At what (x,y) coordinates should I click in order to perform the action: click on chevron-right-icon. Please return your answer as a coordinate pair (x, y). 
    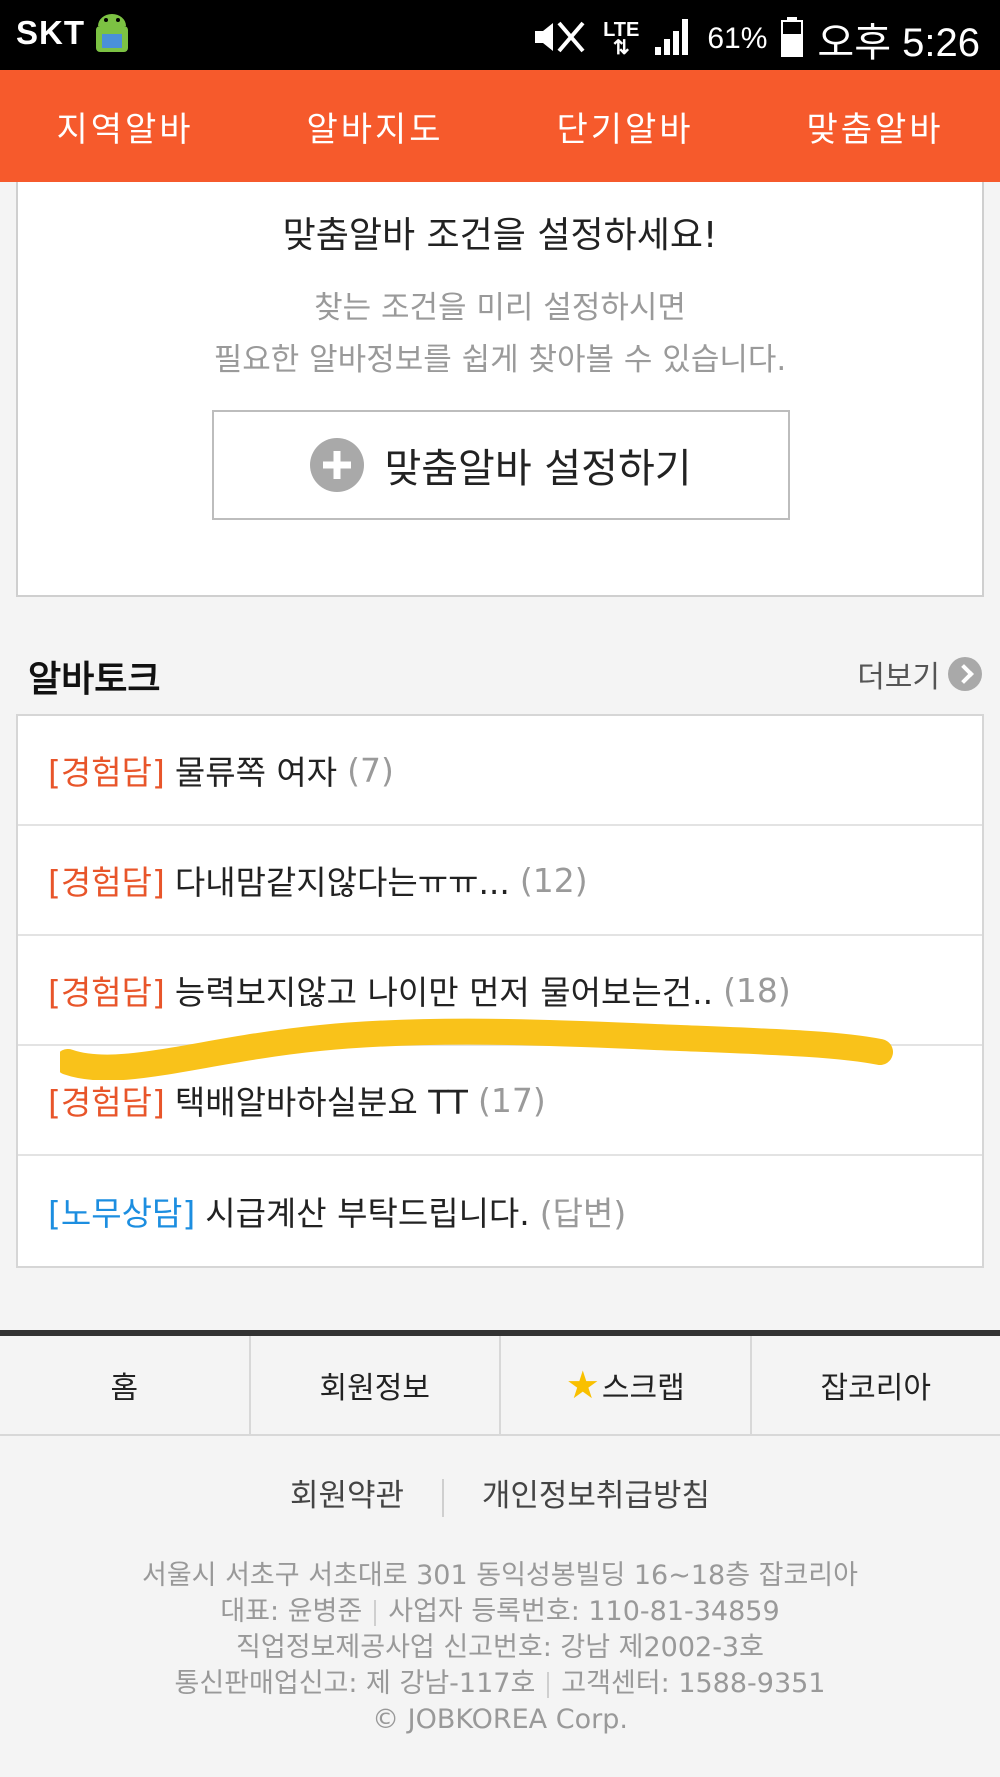
    Looking at the image, I should click on (965, 674).